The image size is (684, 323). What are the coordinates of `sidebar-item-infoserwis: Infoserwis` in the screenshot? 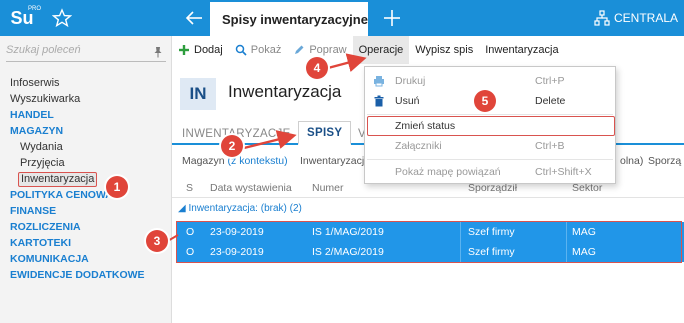 It's located at (77, 83).